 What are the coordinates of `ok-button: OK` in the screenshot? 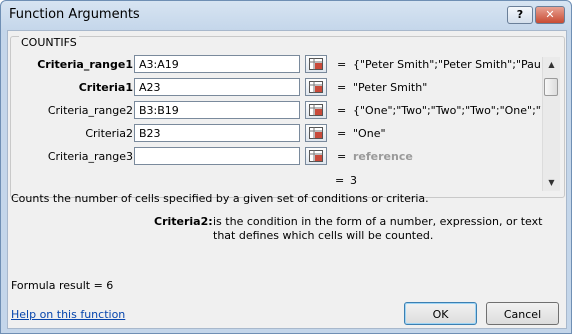 It's located at (440, 313).